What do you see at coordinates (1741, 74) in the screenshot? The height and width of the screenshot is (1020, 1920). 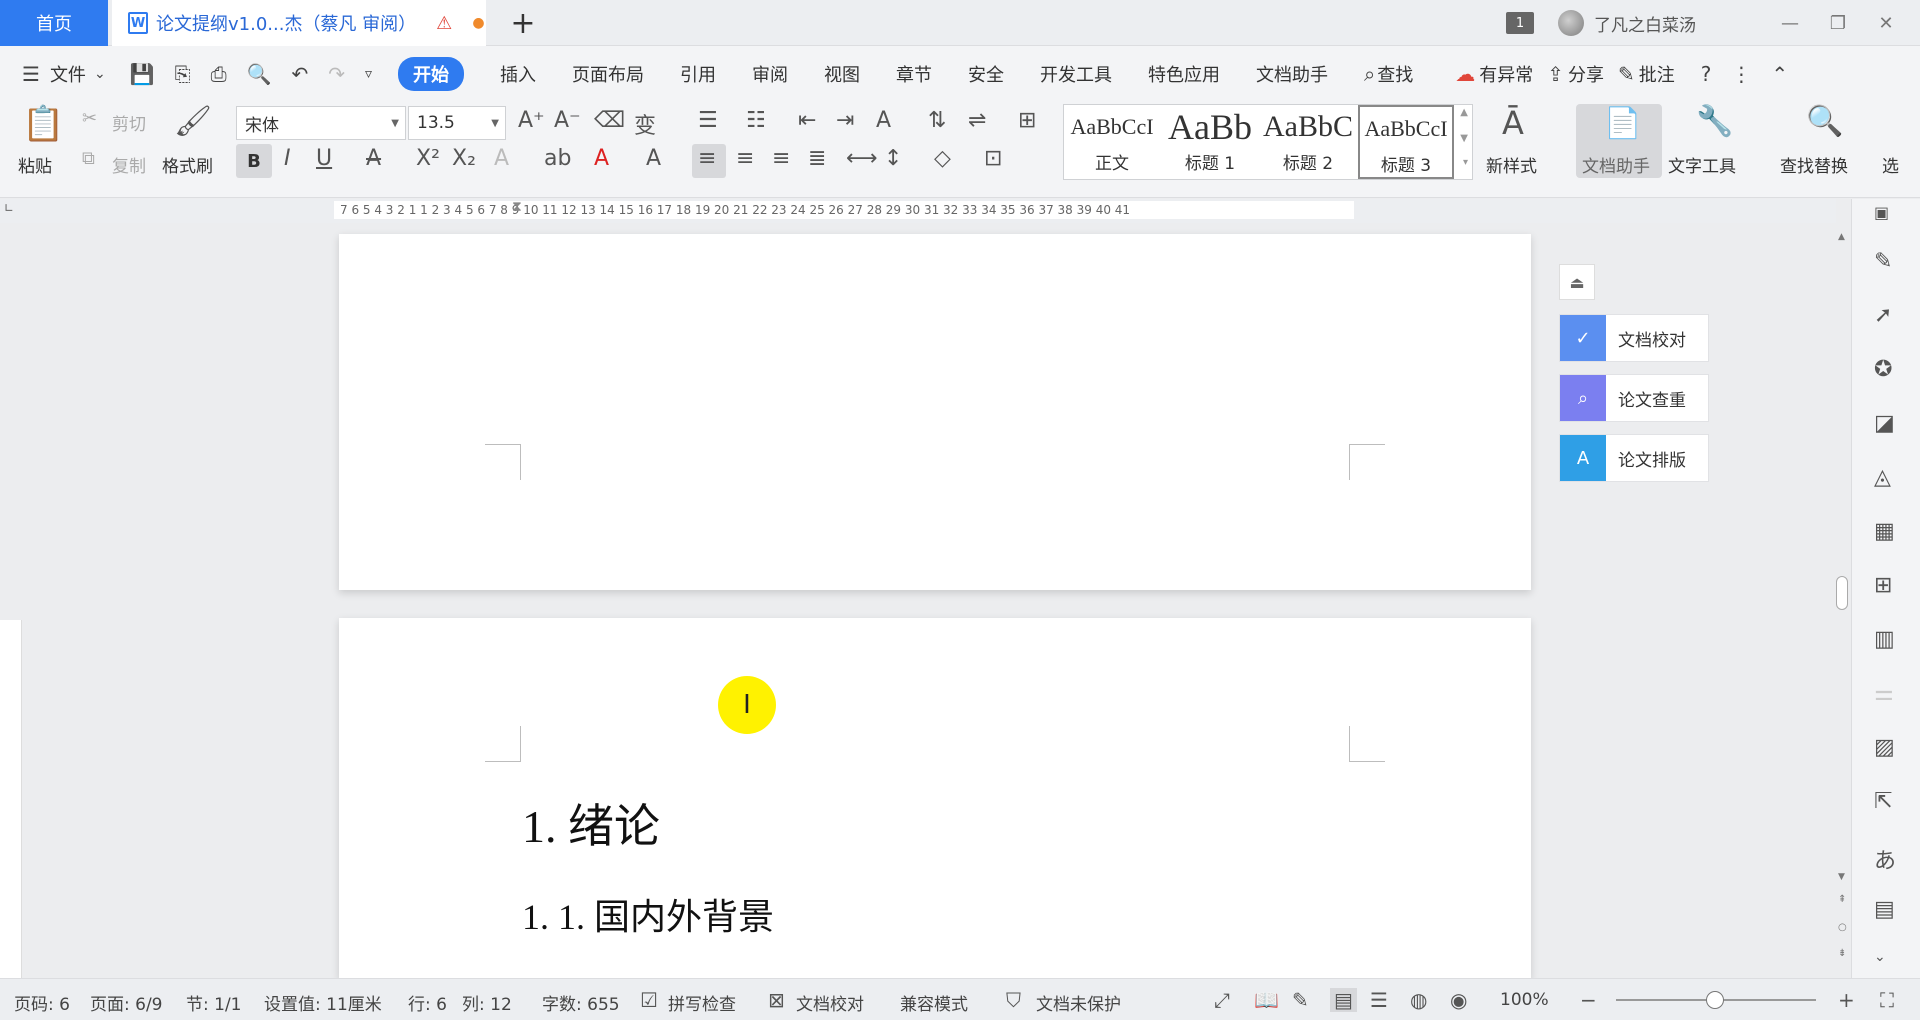 I see `more-icon: ⋮` at bounding box center [1741, 74].